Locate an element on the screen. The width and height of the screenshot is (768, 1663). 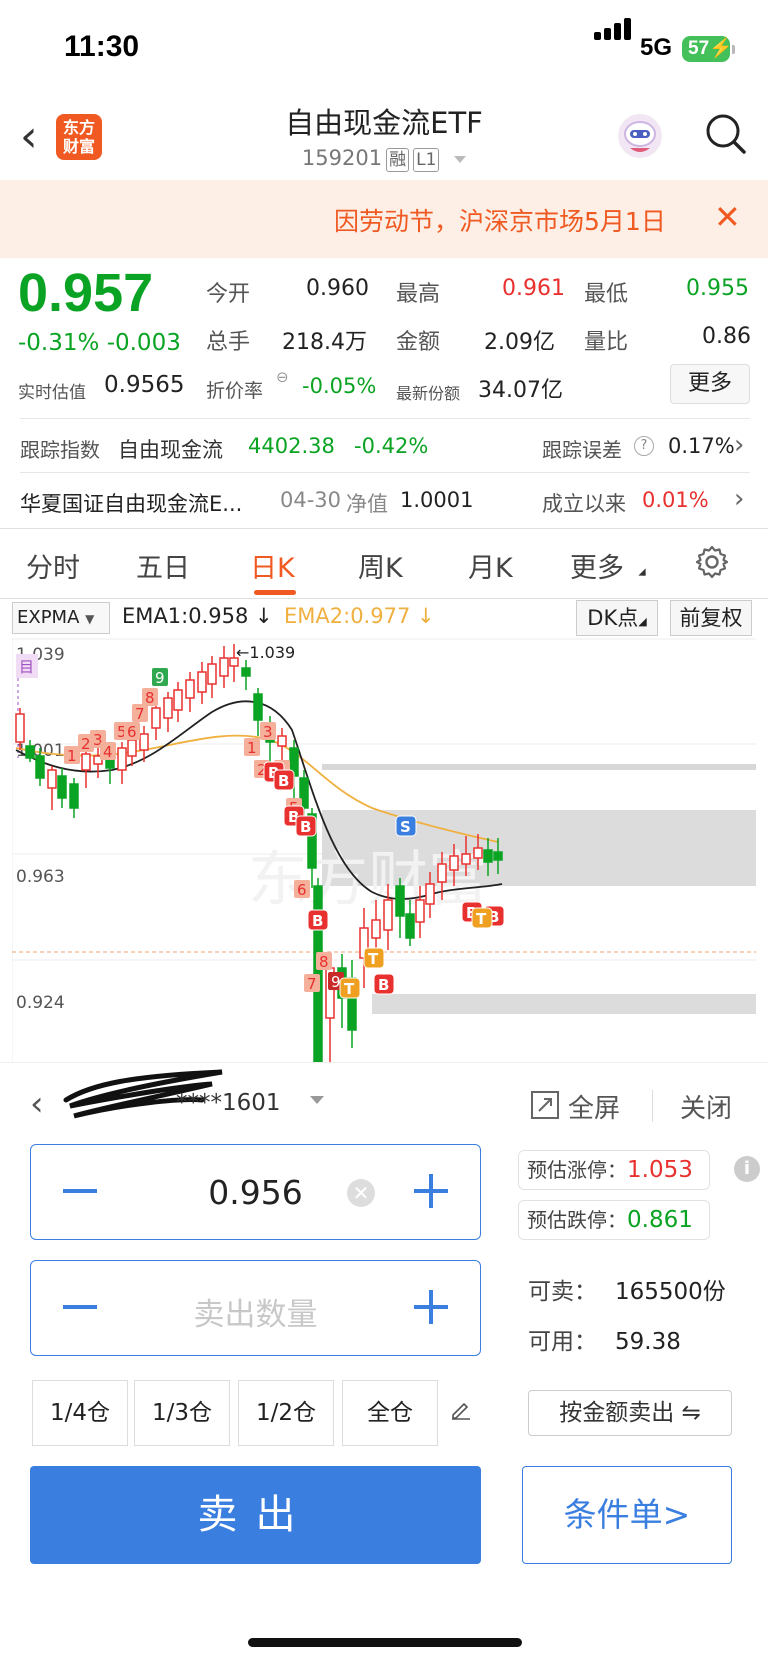
tab-five-day: 五日 is located at coordinates (163, 565).